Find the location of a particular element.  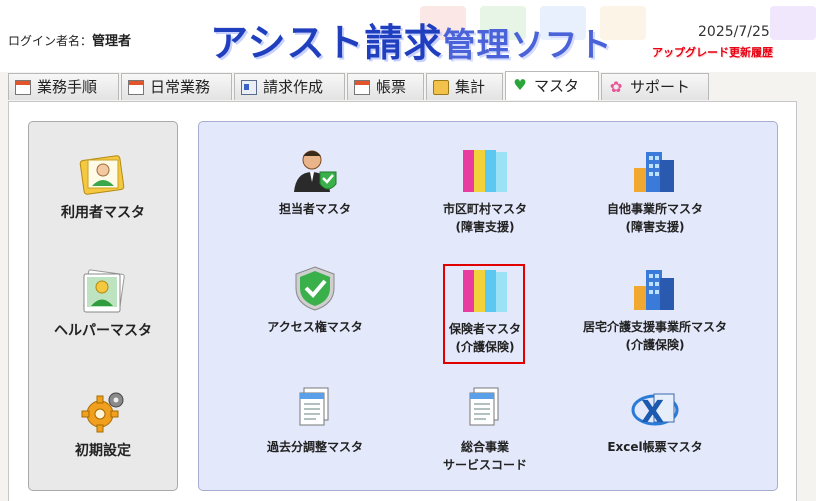

comprehensive-service-code-sublabel: サービスコード is located at coordinates (484, 465).